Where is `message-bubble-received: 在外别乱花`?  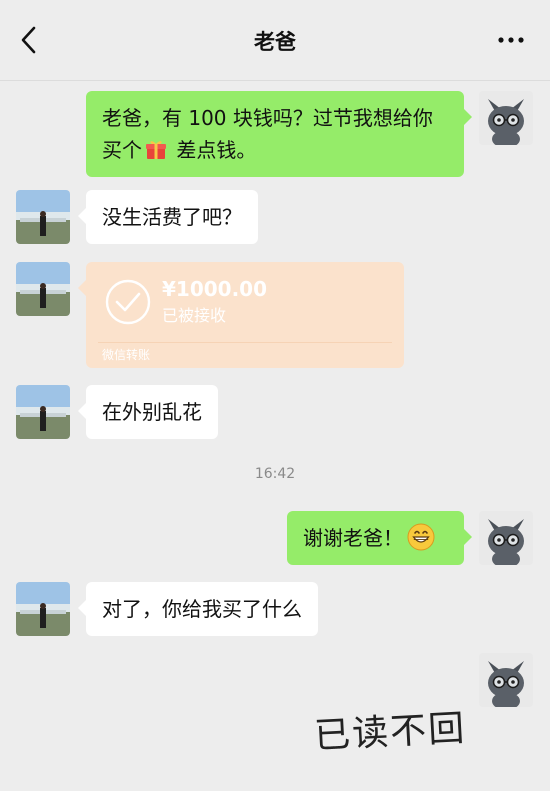 message-bubble-received: 在外别乱花 is located at coordinates (148, 412).